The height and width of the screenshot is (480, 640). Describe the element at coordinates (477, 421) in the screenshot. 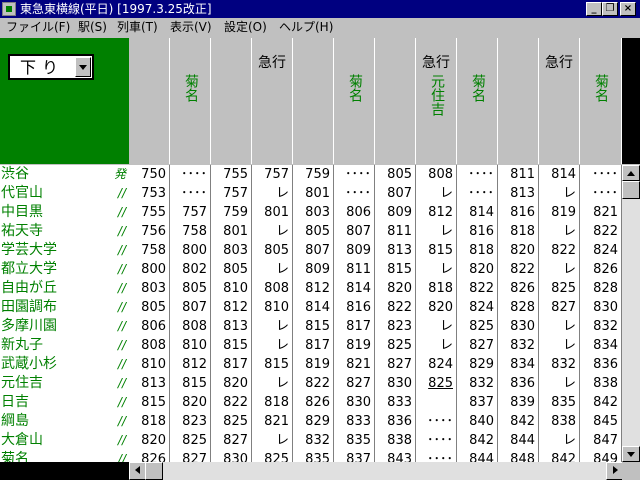

I see `time-cell: 840` at that location.